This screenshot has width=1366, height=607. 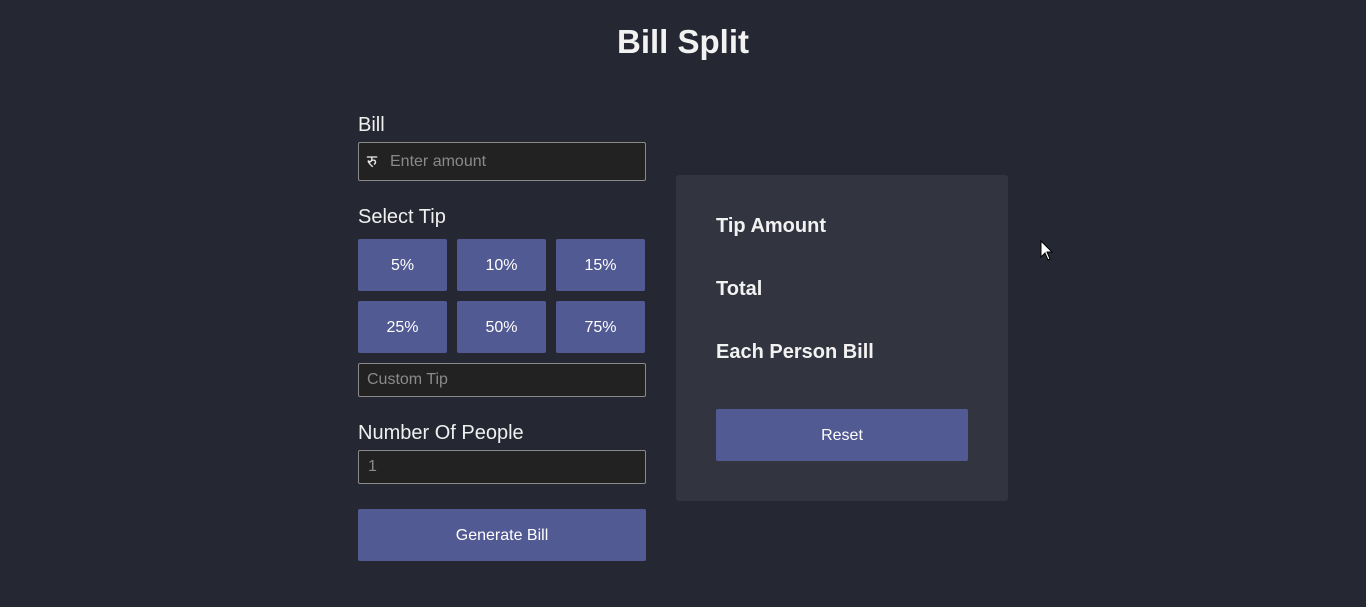 I want to click on bill-label: Bill, so click(x=371, y=125).